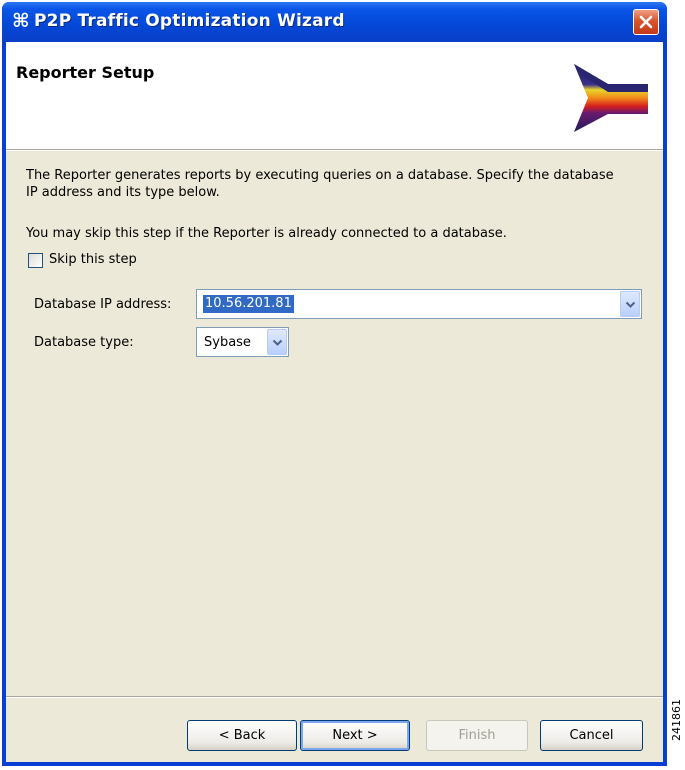 This screenshot has height=770, width=685. Describe the element at coordinates (103, 304) in the screenshot. I see `database-ip-label: Database IP address:` at that location.